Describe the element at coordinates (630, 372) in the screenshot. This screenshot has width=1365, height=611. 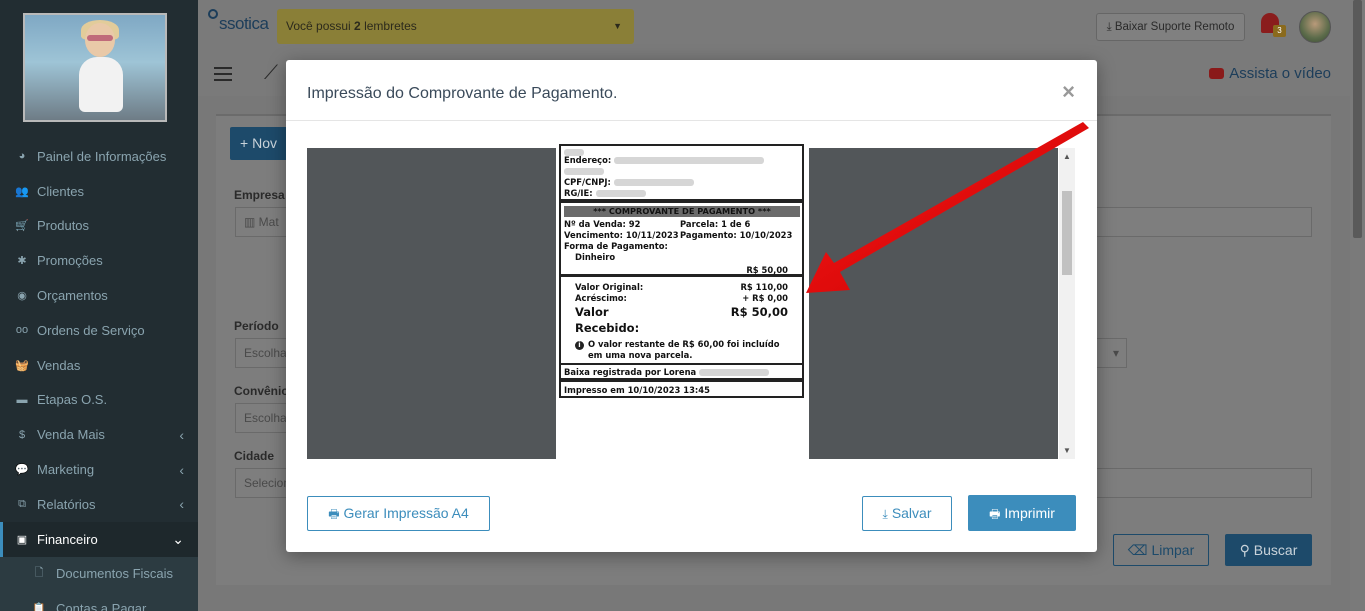
I see `registered-by: Baixa registrada por Lorena` at that location.